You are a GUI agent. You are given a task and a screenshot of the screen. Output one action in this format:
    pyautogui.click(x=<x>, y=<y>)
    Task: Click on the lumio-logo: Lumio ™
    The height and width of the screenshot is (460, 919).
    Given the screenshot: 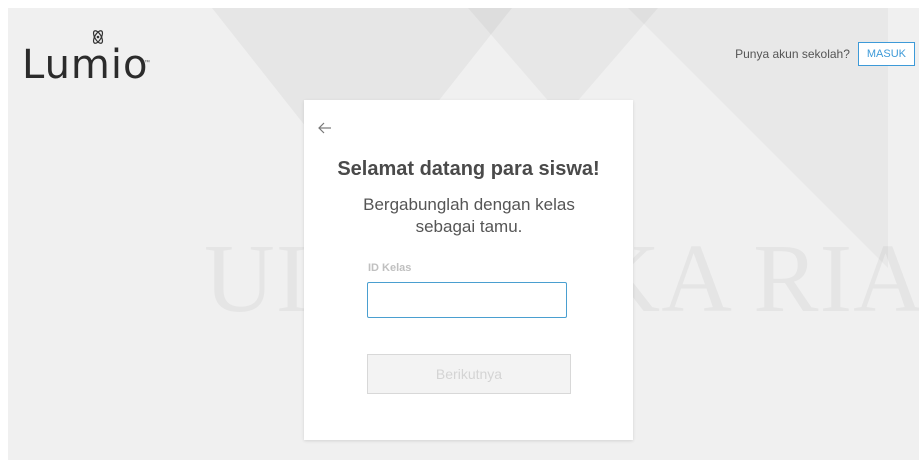 What is the action you would take?
    pyautogui.click(x=97, y=57)
    